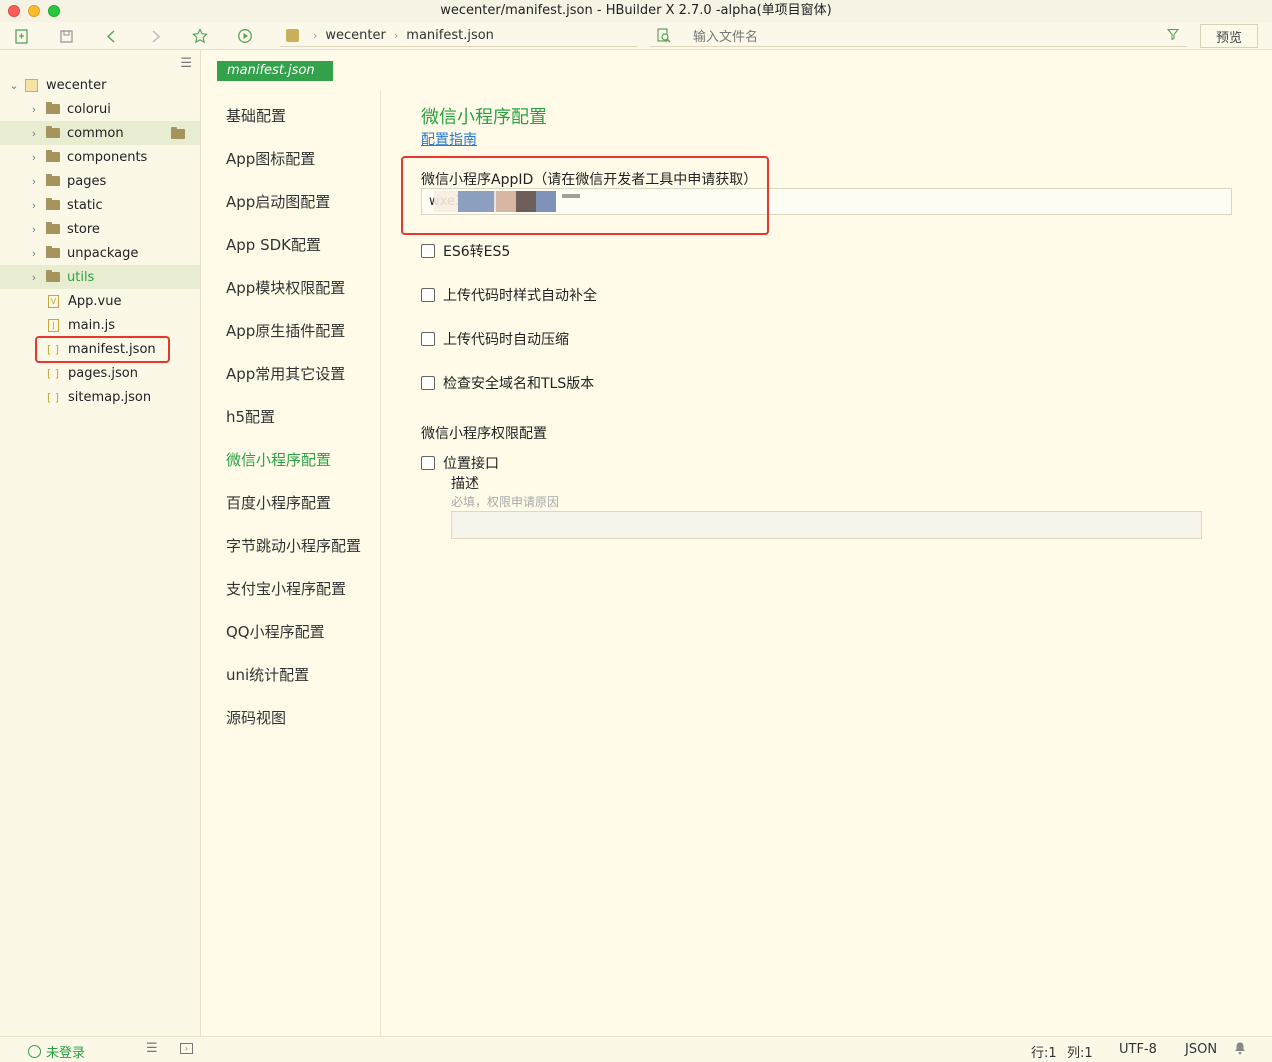  I want to click on menu-item-alipay: 支付宝小程序配置, so click(286, 588).